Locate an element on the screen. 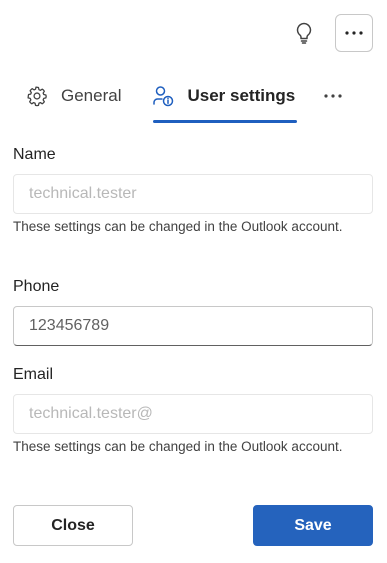 The height and width of the screenshot is (563, 387). tips-button is located at coordinates (304, 33).